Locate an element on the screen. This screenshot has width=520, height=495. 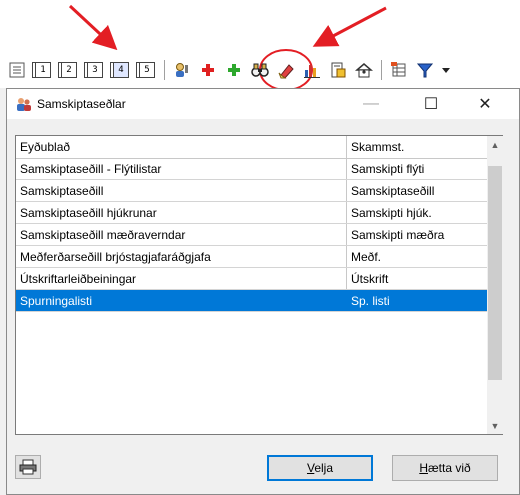
table-row: Samskiptaseðill hjúkrunar Samskipti hjúk. is located at coordinates (252, 213).